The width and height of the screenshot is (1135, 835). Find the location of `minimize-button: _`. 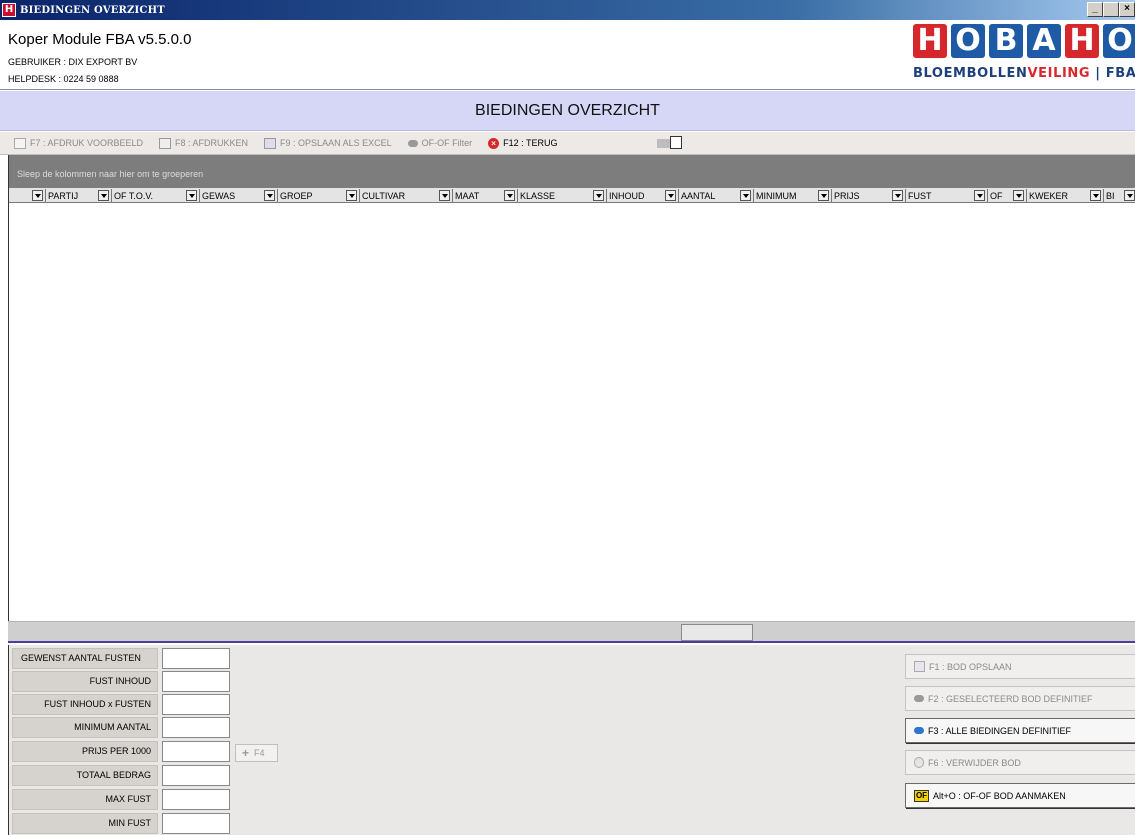

minimize-button: _ is located at coordinates (1095, 9).